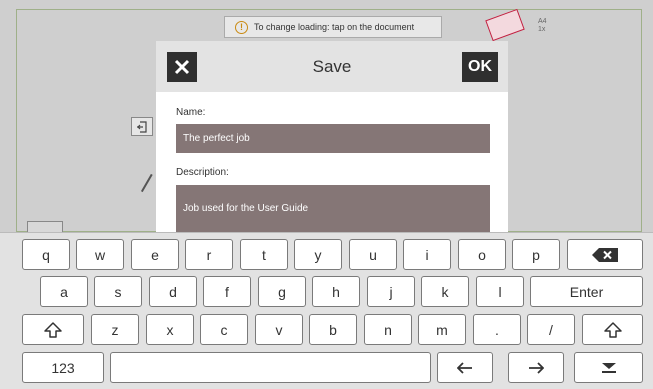 Image resolution: width=653 pixels, height=389 pixels. I want to click on key-q: q, so click(46, 254).